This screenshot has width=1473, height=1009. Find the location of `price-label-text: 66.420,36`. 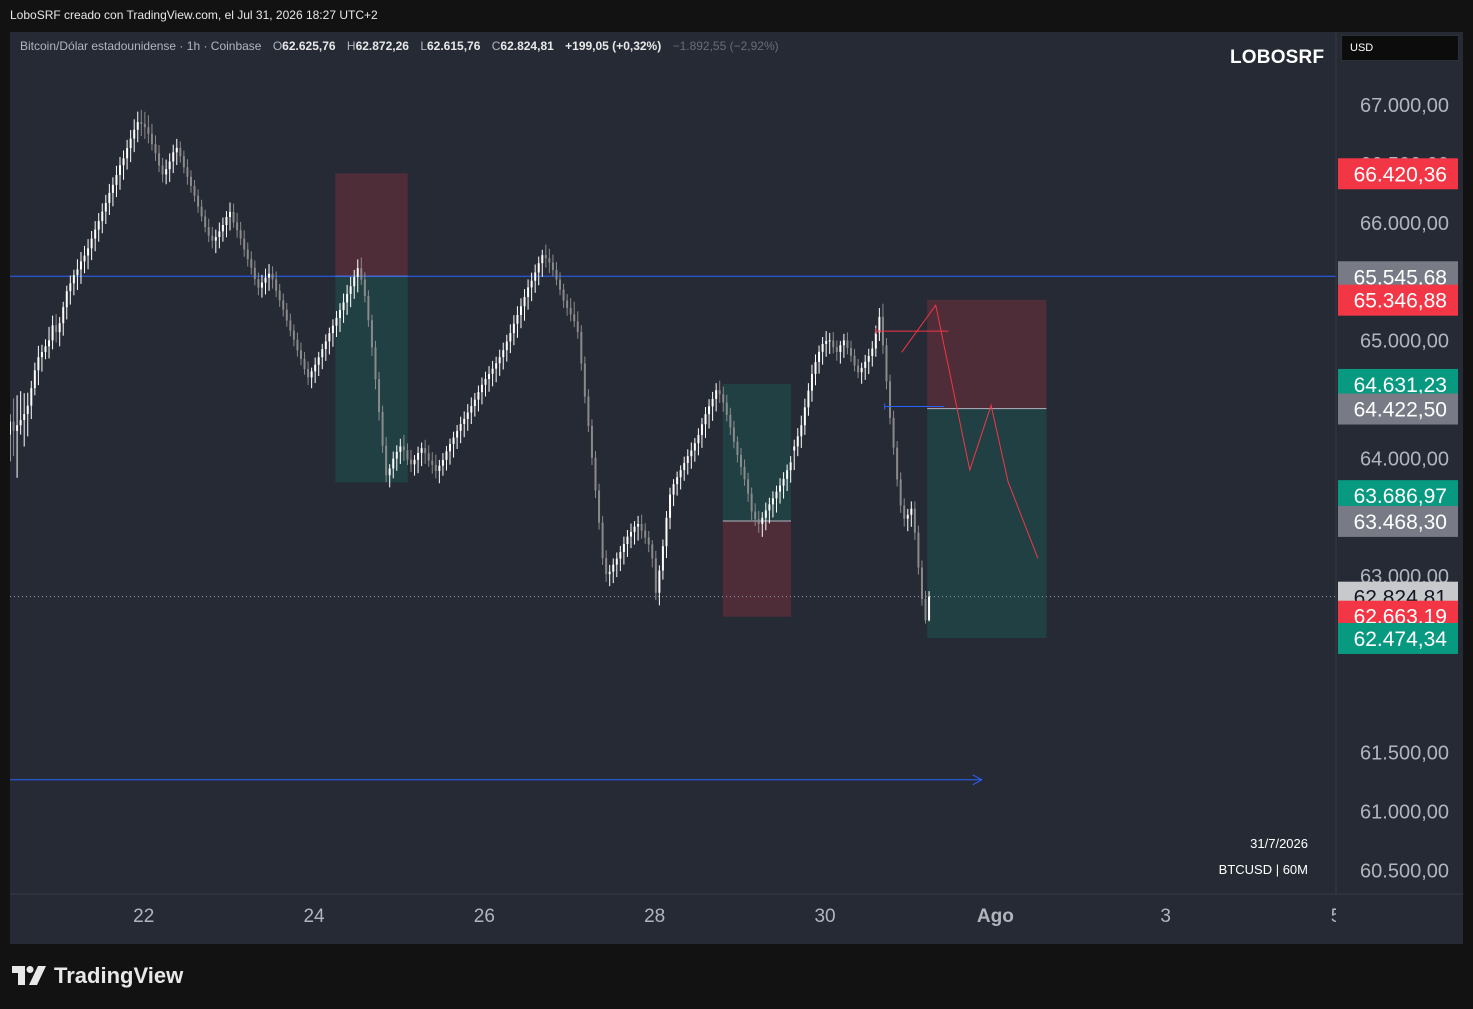

price-label-text: 66.420,36 is located at coordinates (1400, 174).